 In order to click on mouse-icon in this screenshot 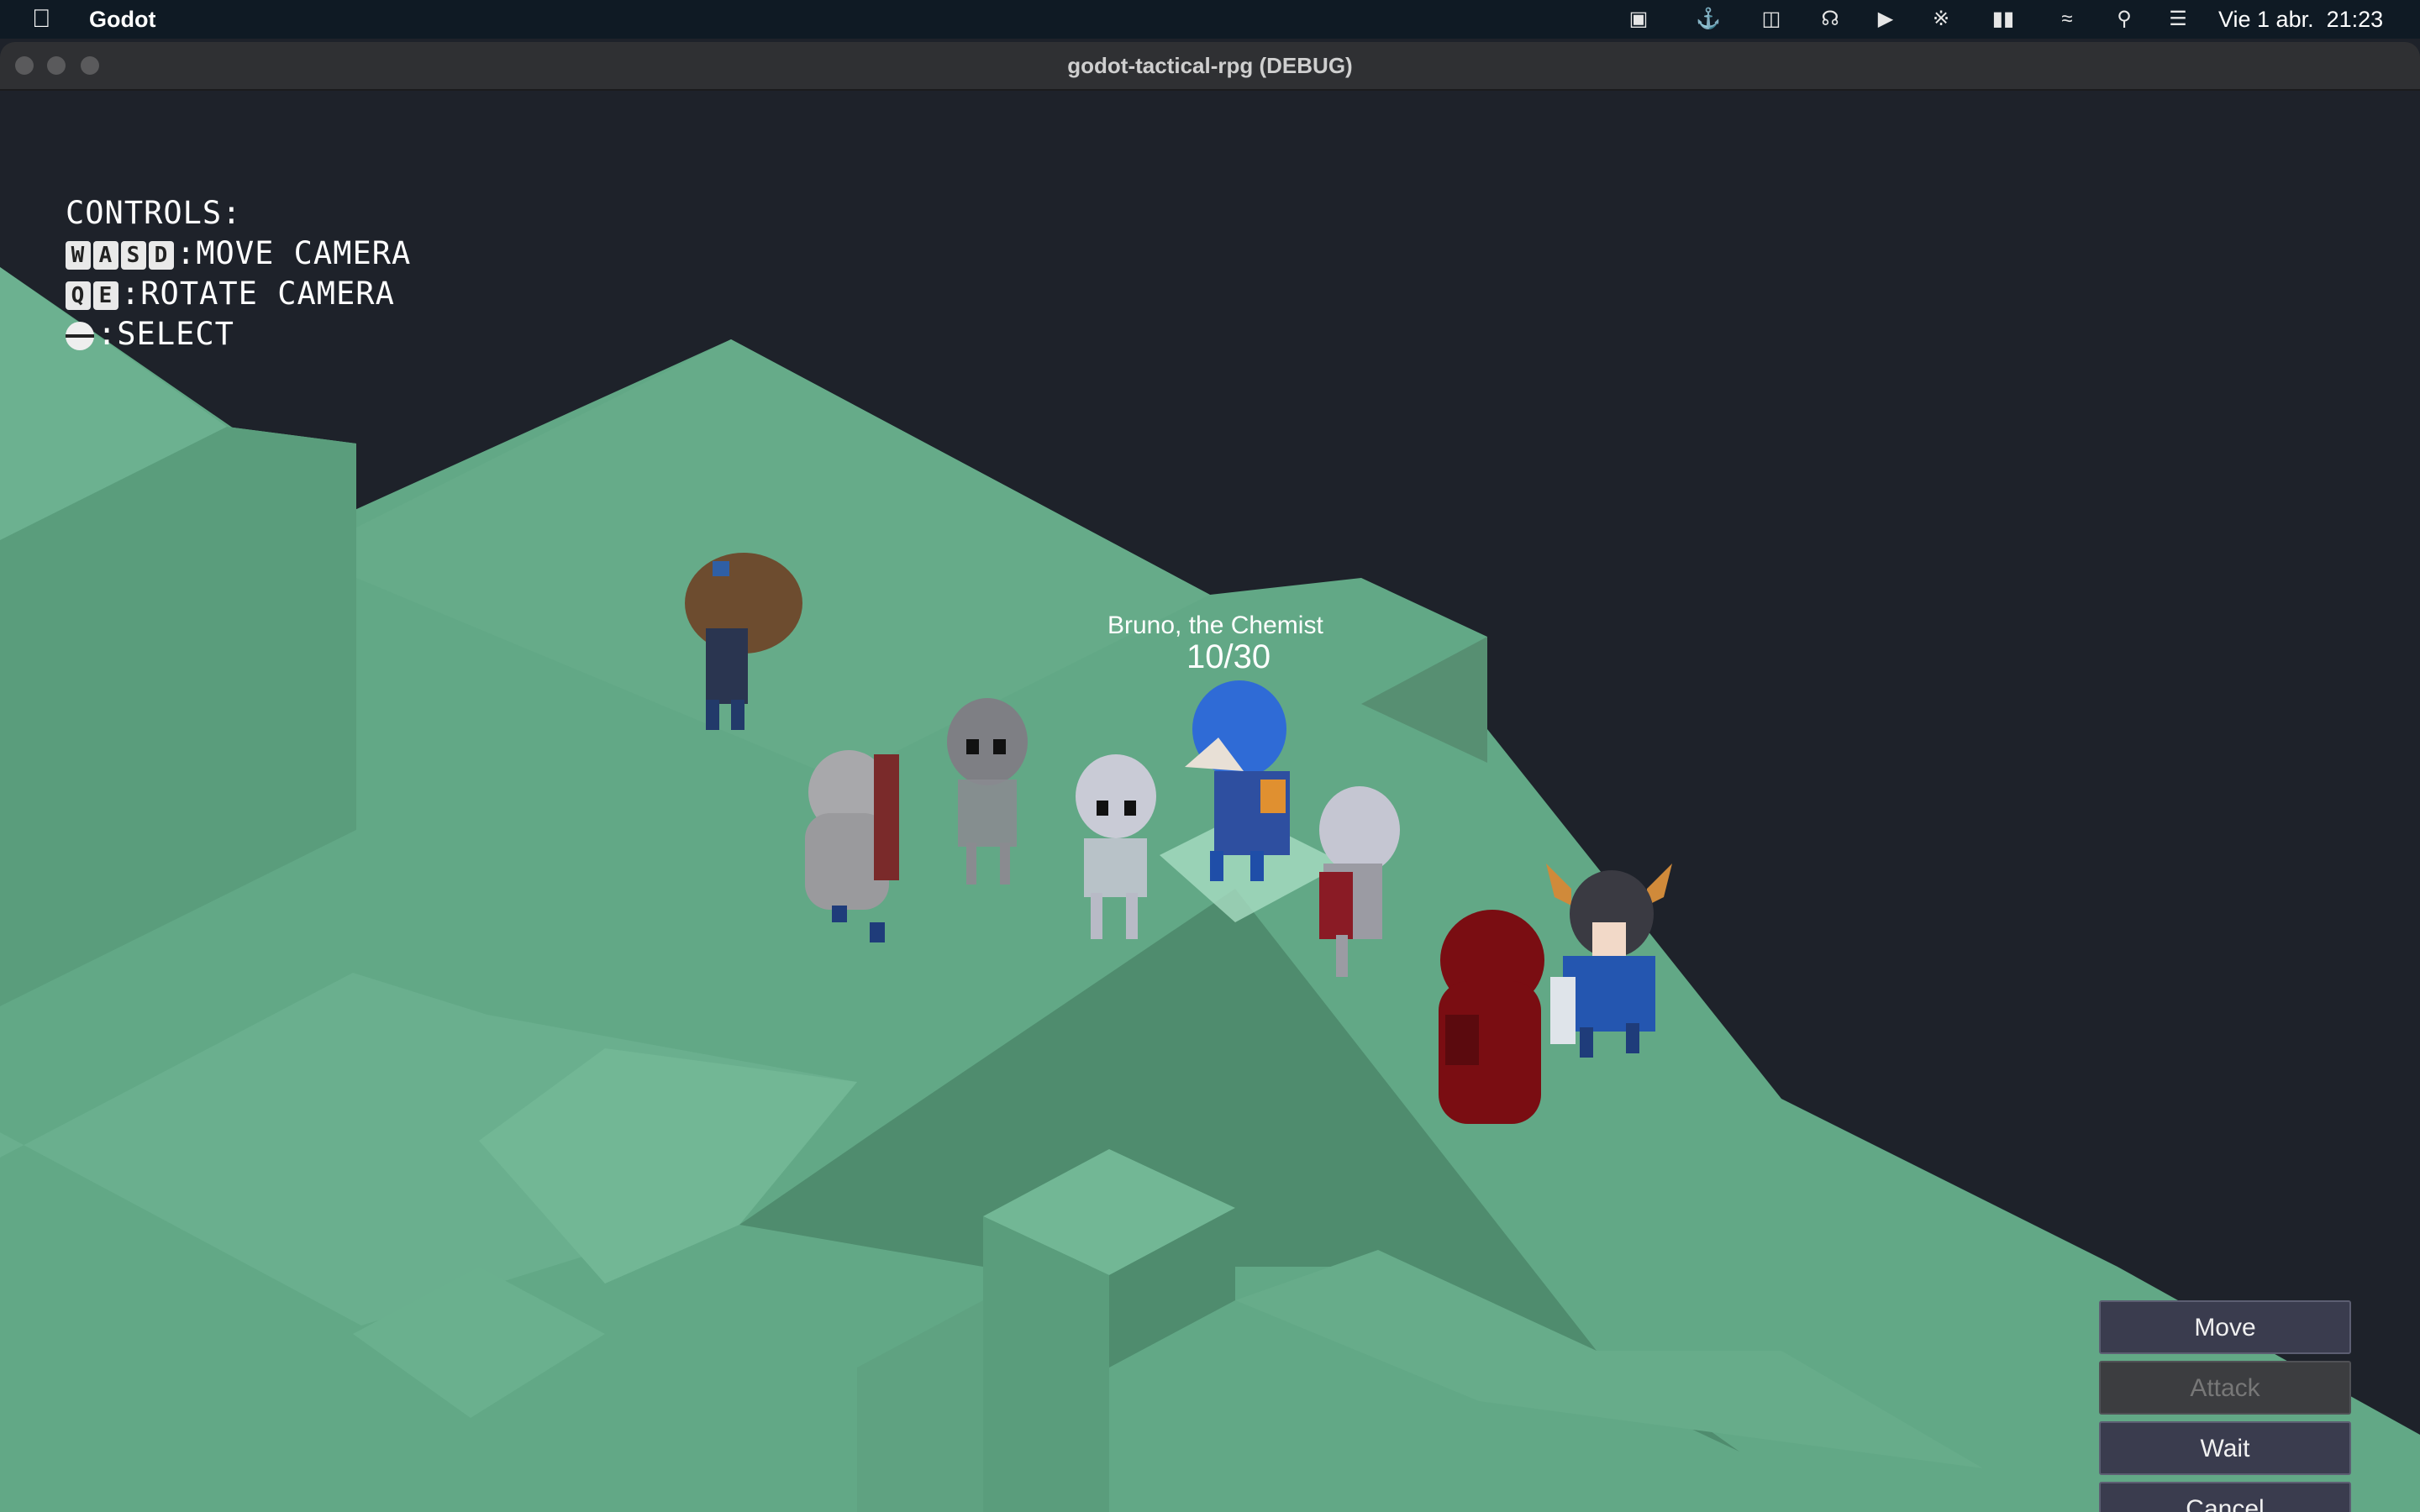, I will do `click(80, 335)`.